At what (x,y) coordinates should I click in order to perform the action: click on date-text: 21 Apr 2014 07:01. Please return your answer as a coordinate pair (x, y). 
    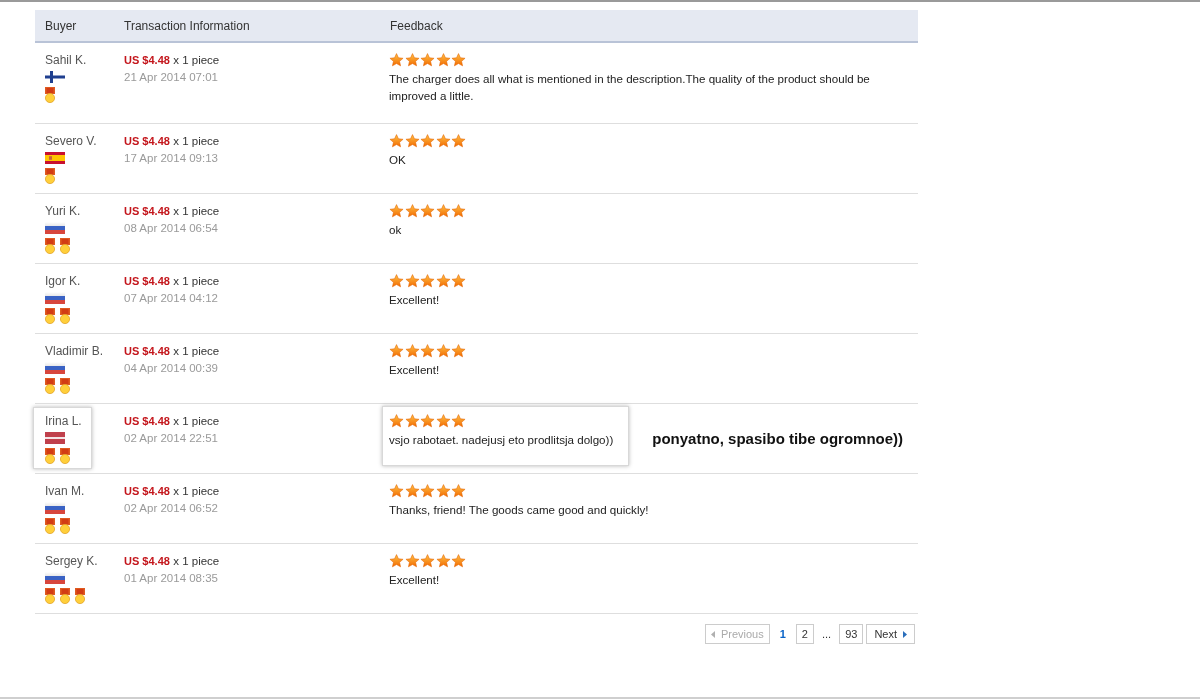
    Looking at the image, I should click on (171, 77).